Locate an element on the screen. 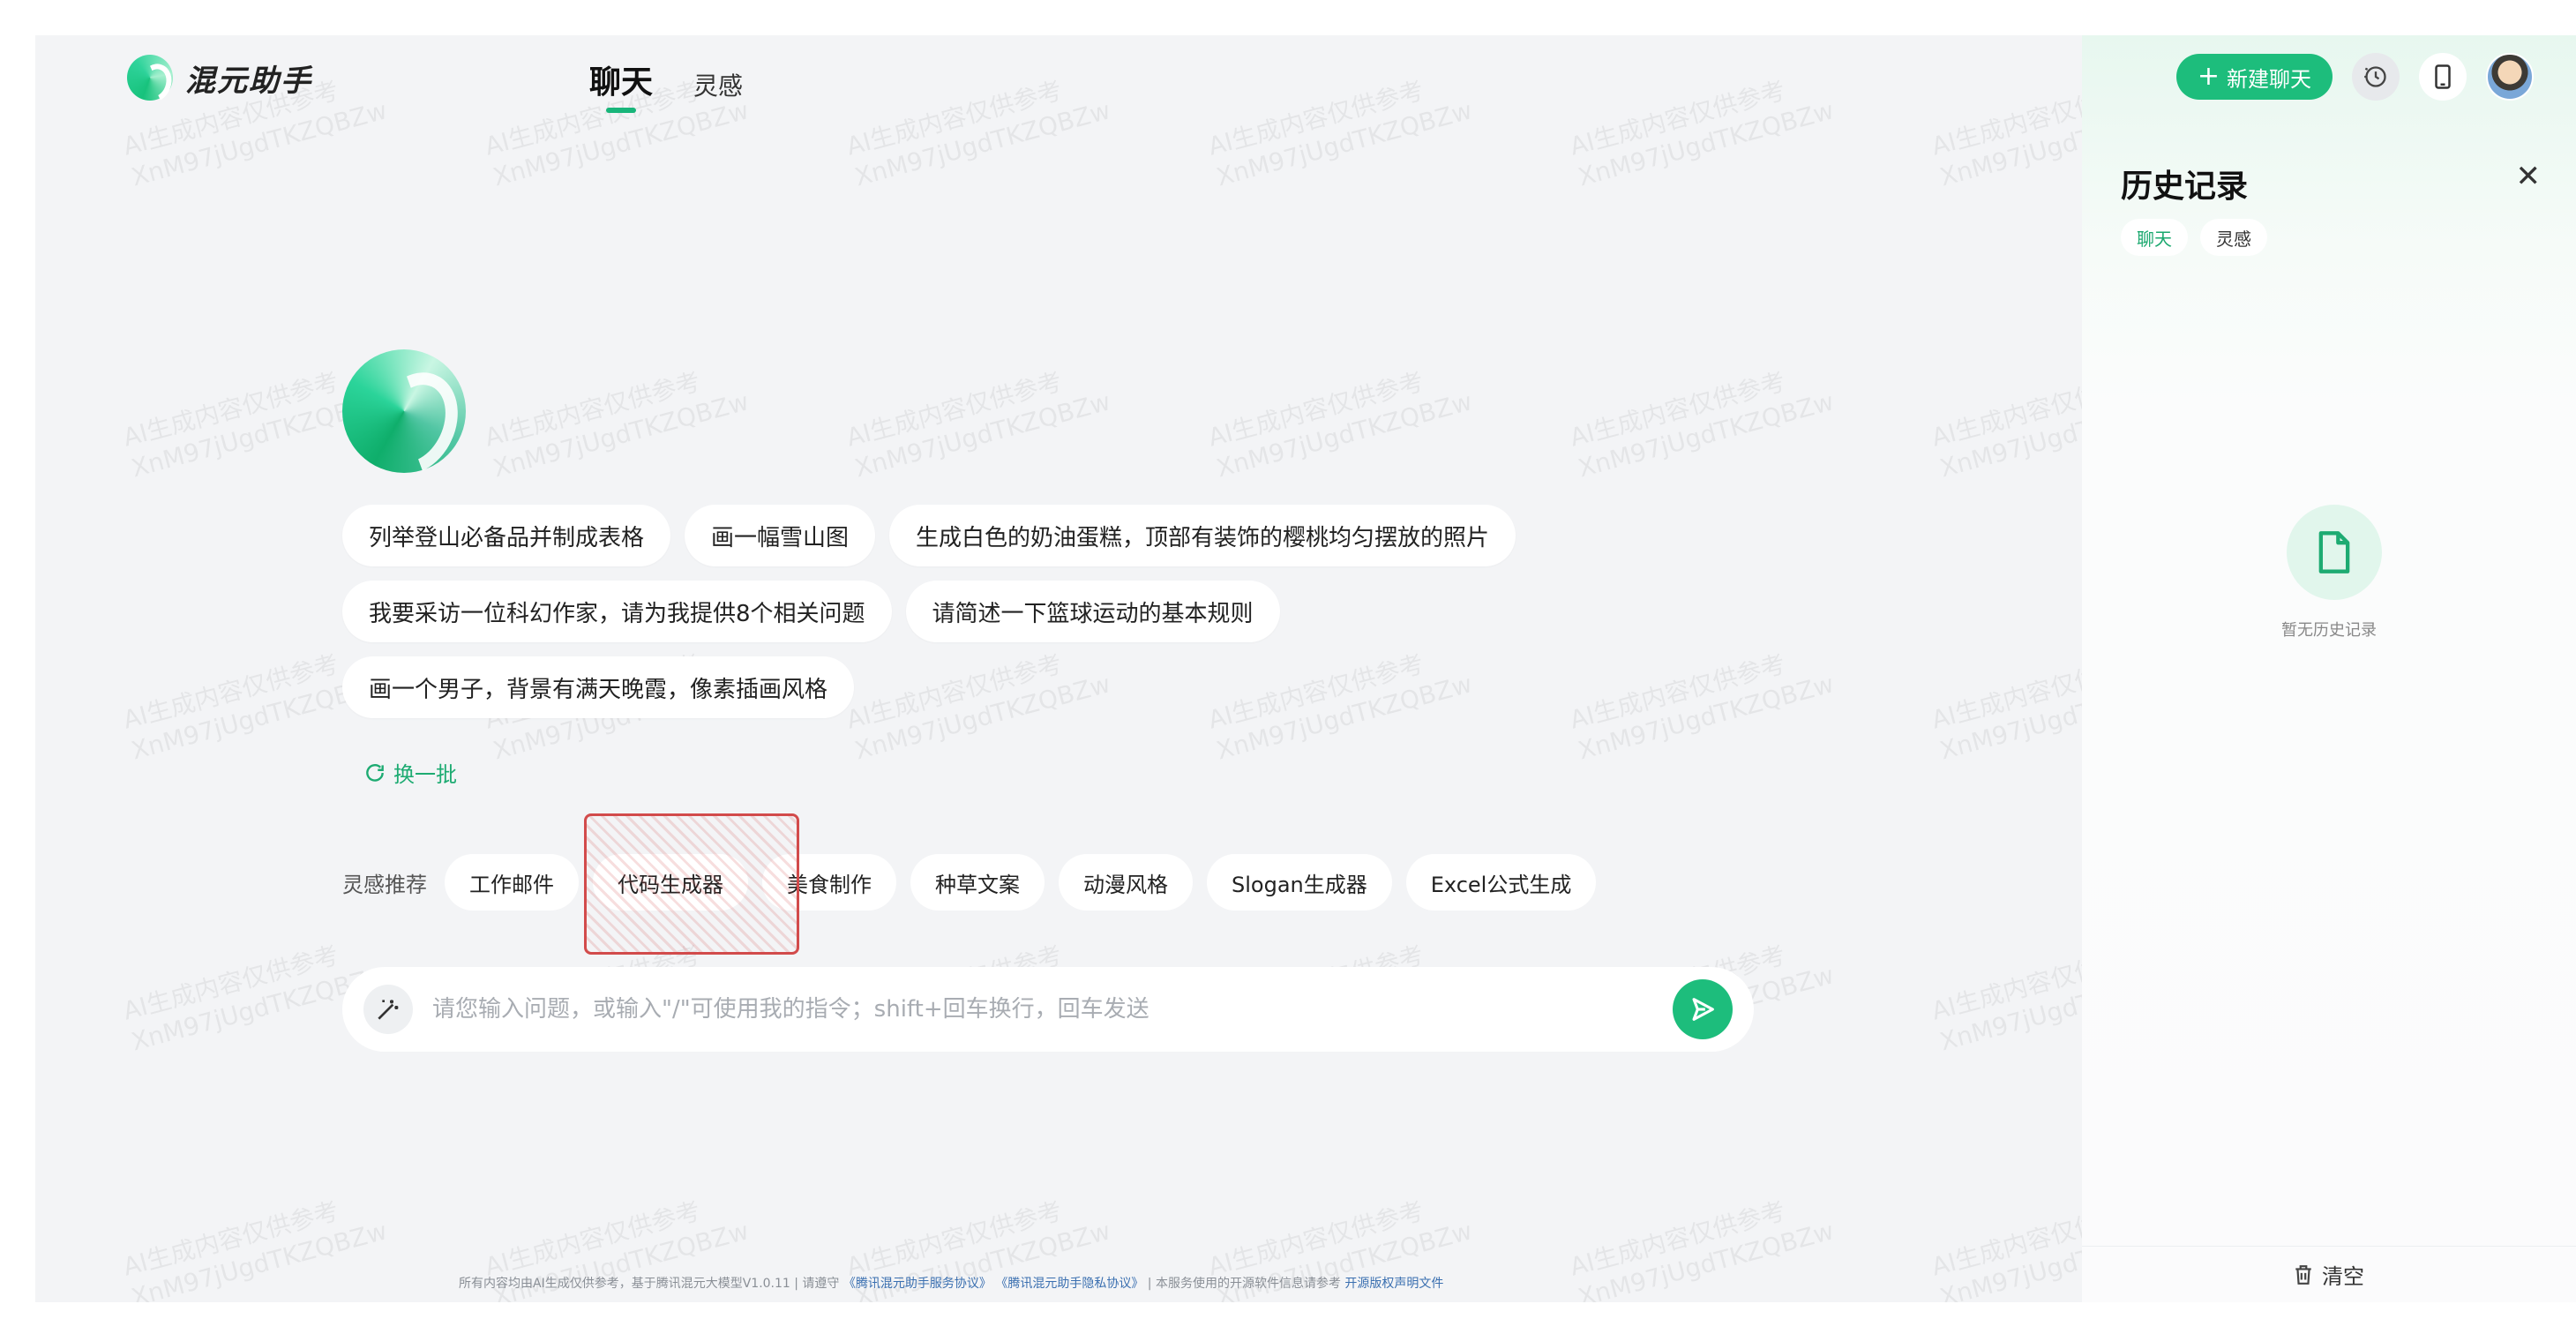 Image resolution: width=2576 pixels, height=1334 pixels. send-button is located at coordinates (1703, 1009).